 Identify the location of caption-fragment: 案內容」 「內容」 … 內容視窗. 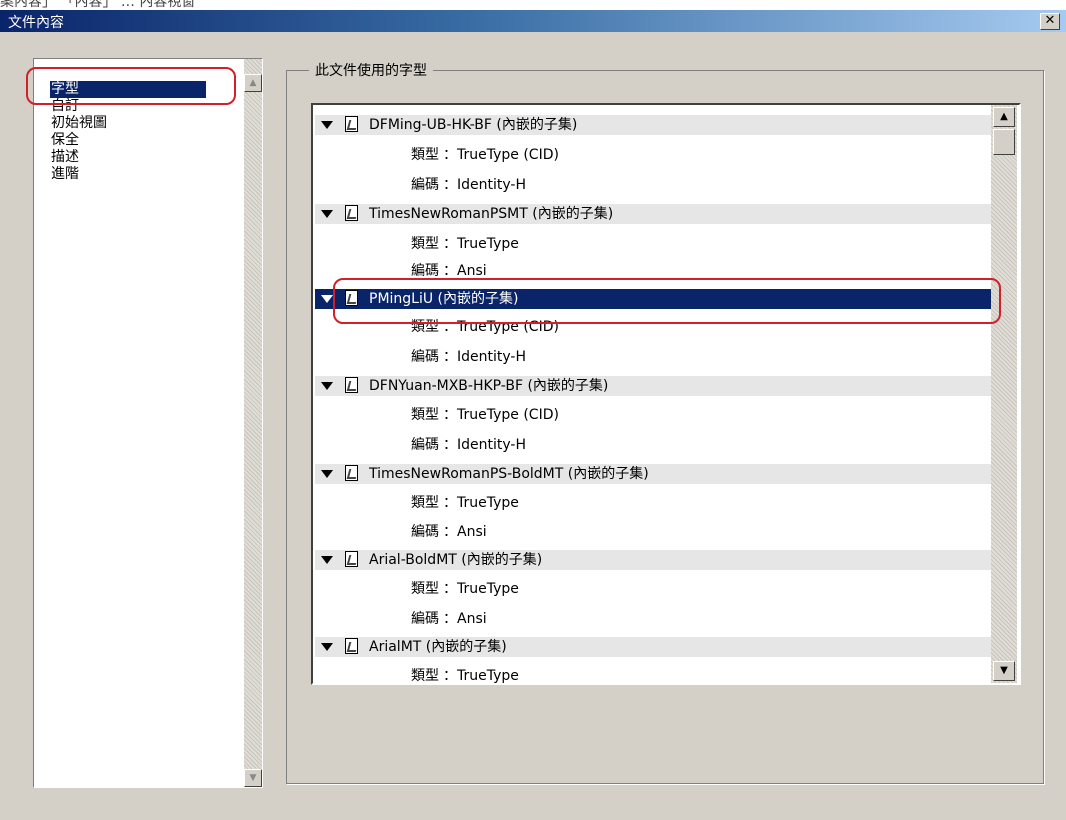
(98, 5).